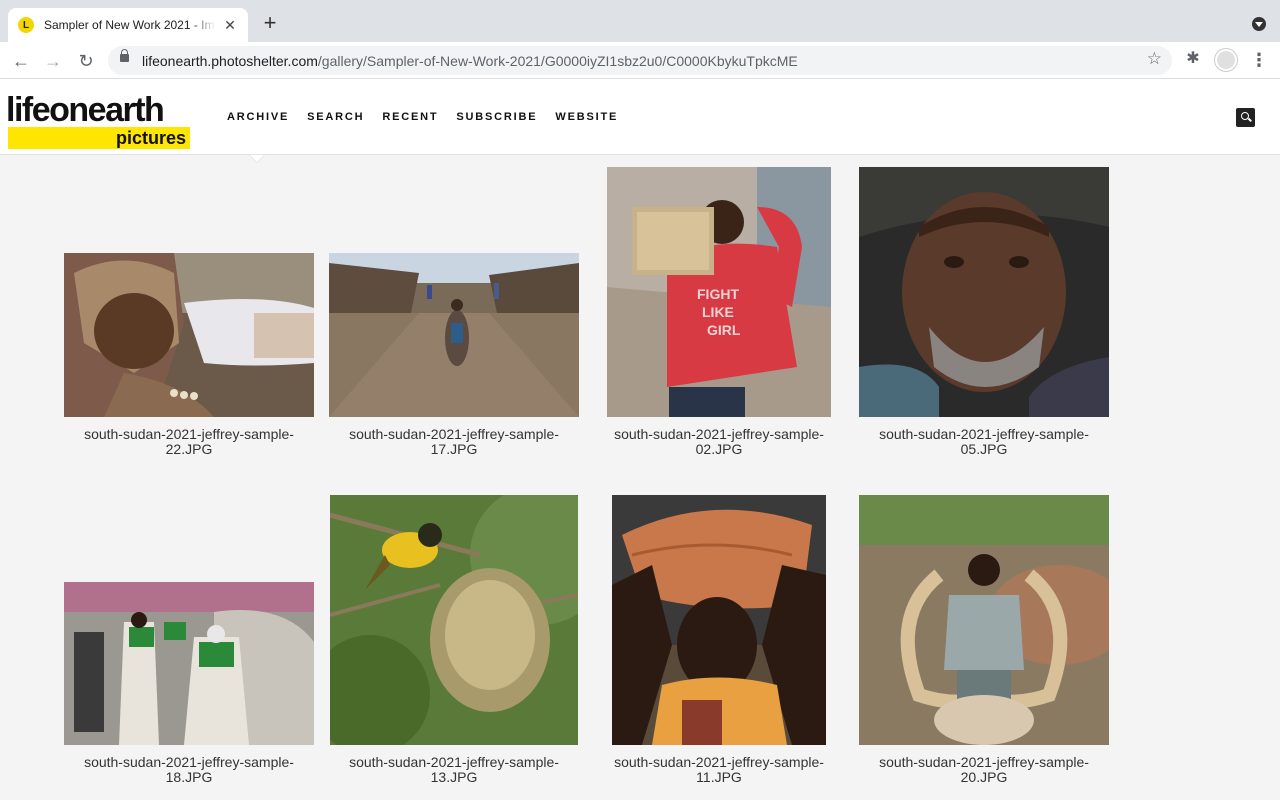  What do you see at coordinates (1193, 59) in the screenshot?
I see `extensions-puzzle-icon: ✱` at bounding box center [1193, 59].